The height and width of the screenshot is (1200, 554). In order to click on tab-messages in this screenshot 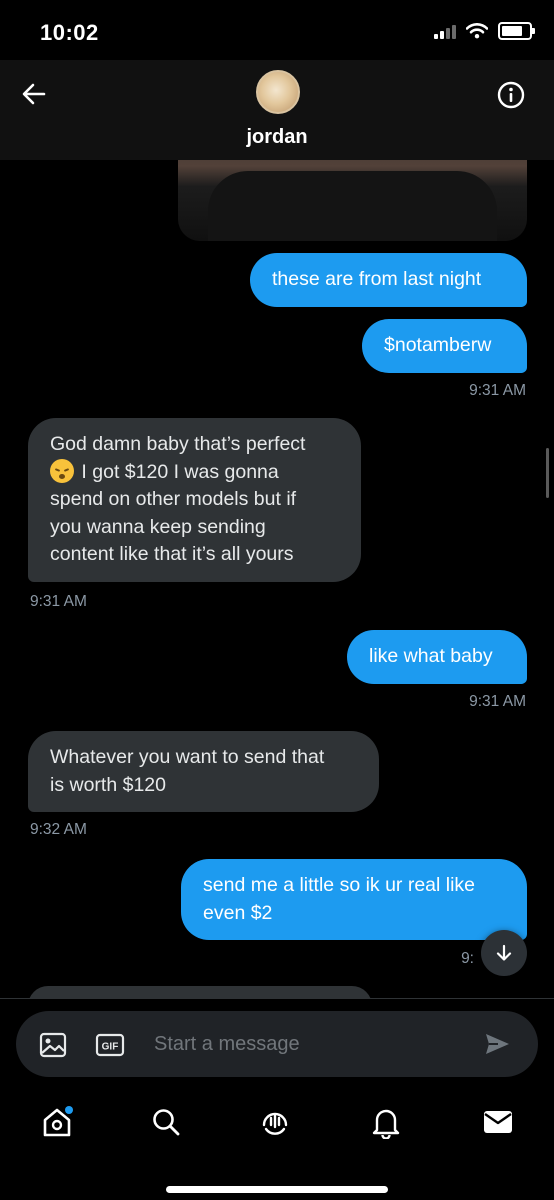, I will do `click(498, 1122)`.